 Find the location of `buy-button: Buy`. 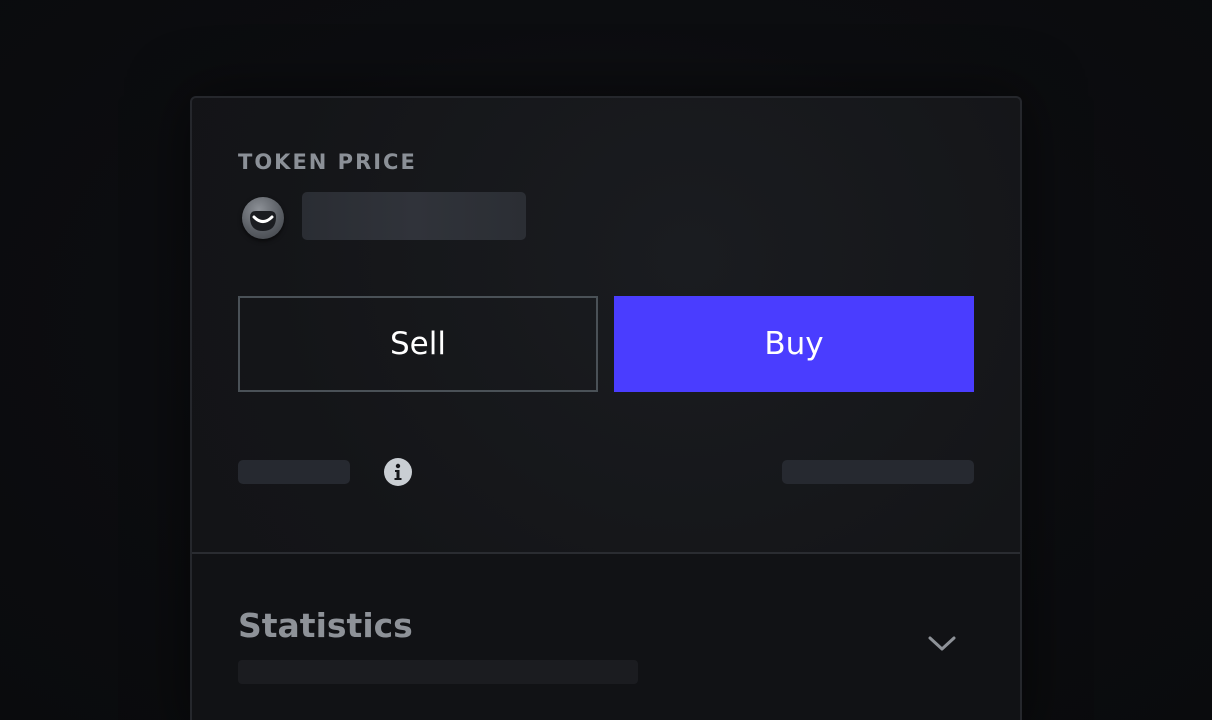

buy-button: Buy is located at coordinates (794, 344).